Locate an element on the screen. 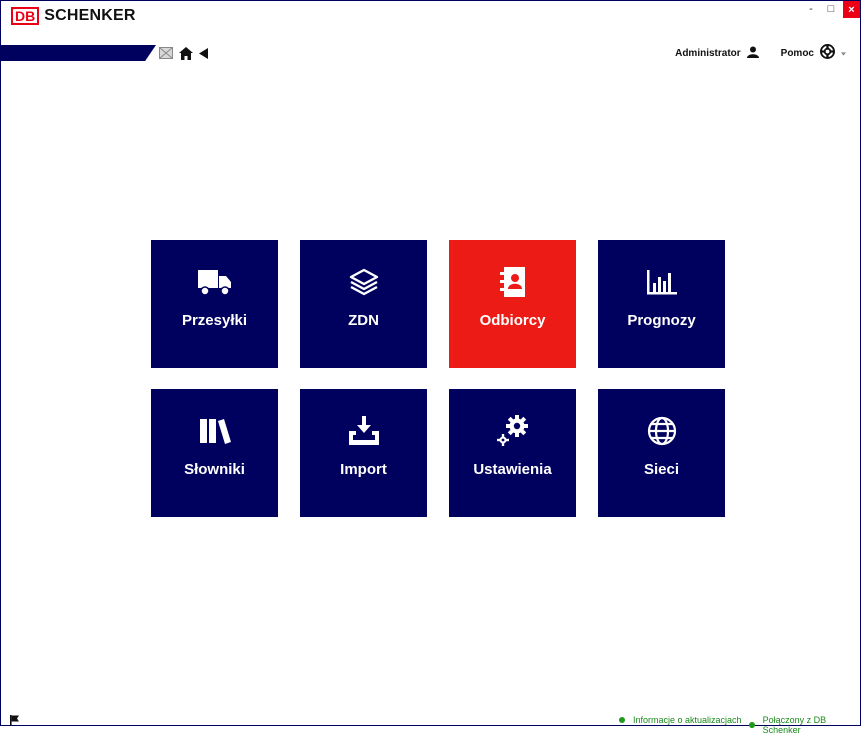 This screenshot has width=861, height=735. tile-label: Ustawienia is located at coordinates (512, 469).